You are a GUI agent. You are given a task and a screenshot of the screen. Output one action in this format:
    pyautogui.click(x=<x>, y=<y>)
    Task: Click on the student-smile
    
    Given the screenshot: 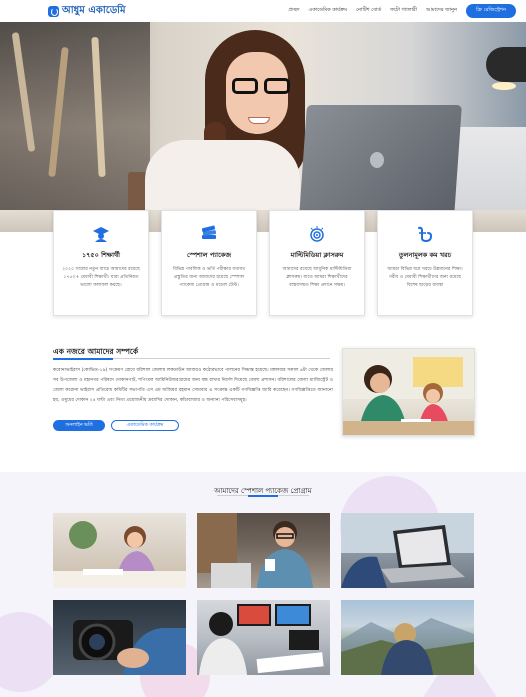 What is the action you would take?
    pyautogui.click(x=259, y=120)
    